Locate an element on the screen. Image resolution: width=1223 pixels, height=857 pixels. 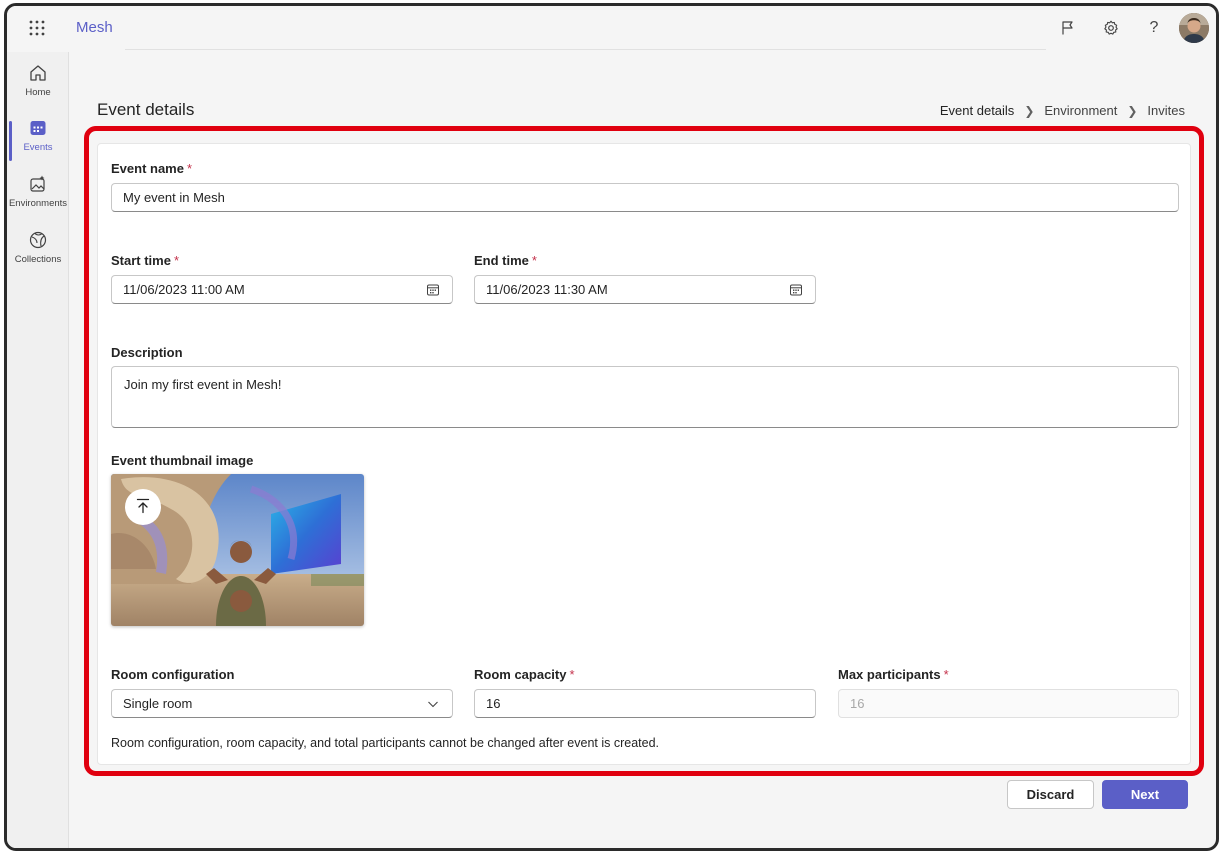
rail-item-events: Events is located at coordinates (38, 137).